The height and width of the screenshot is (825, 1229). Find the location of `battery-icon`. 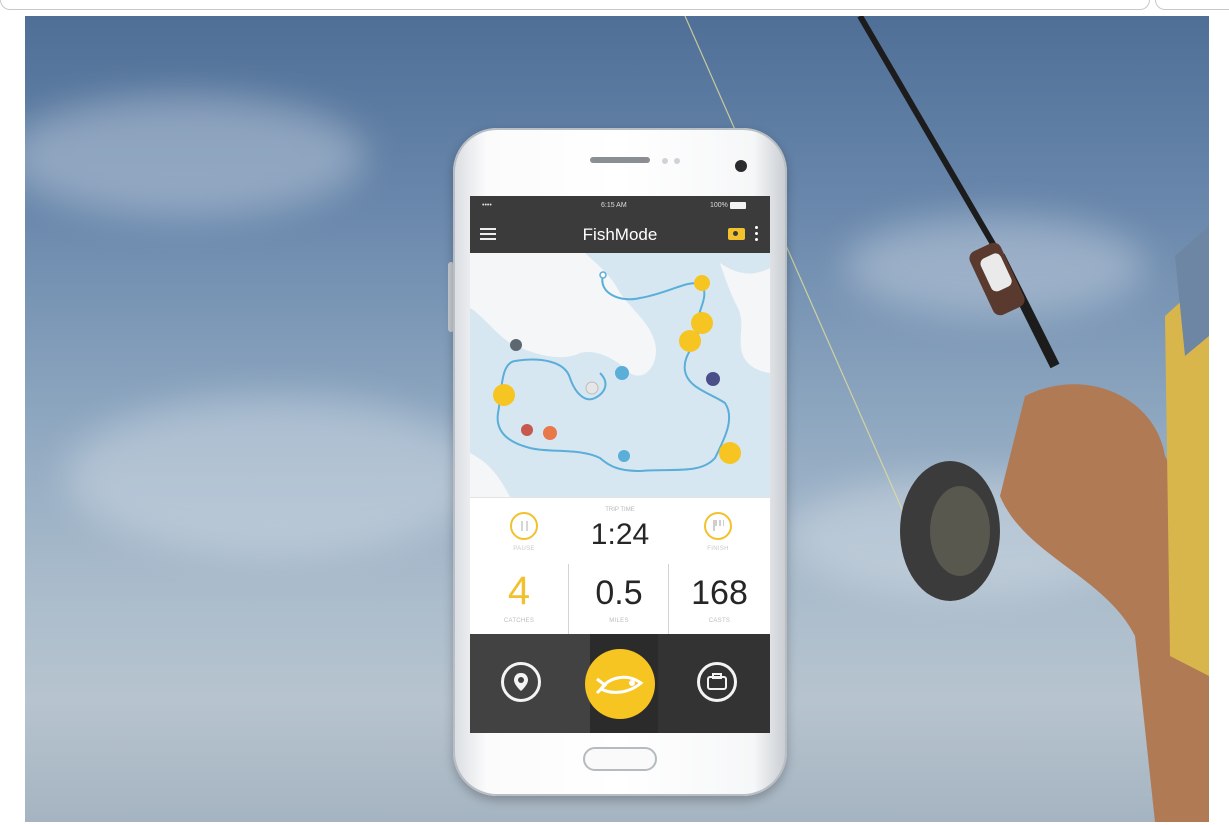

battery-icon is located at coordinates (738, 205).